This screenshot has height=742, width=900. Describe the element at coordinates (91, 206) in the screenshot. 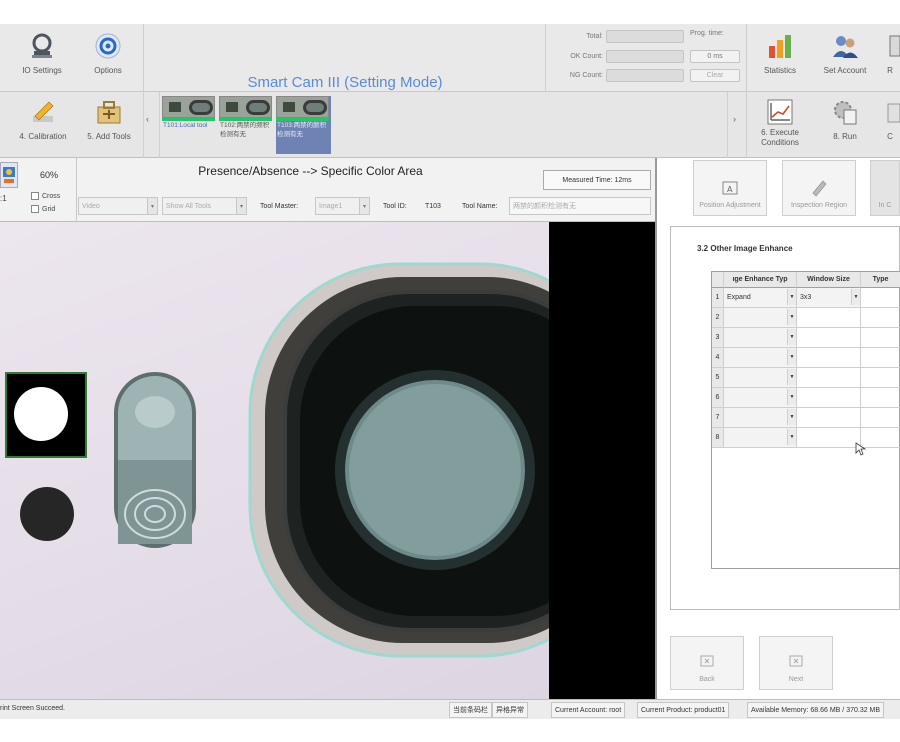

I see `video-value: Video` at that location.